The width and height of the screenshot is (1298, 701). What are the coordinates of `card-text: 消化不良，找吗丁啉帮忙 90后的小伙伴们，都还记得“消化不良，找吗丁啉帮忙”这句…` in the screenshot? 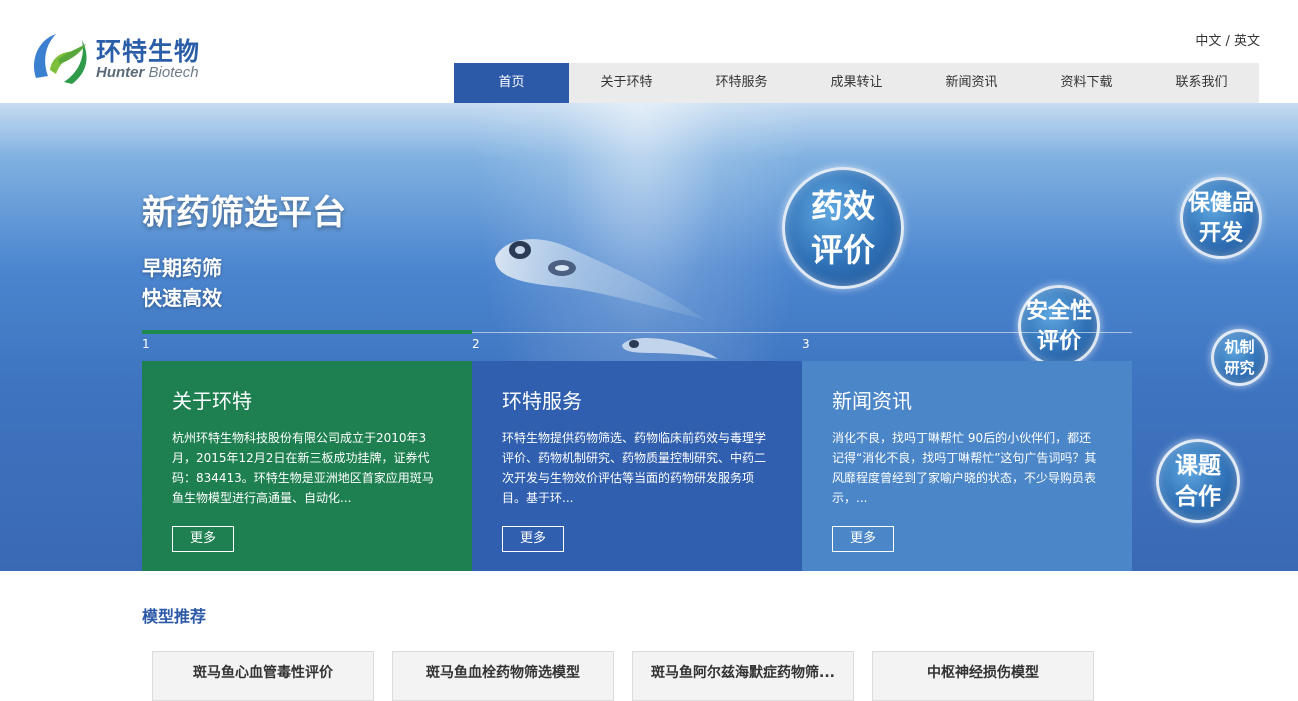 It's located at (964, 468).